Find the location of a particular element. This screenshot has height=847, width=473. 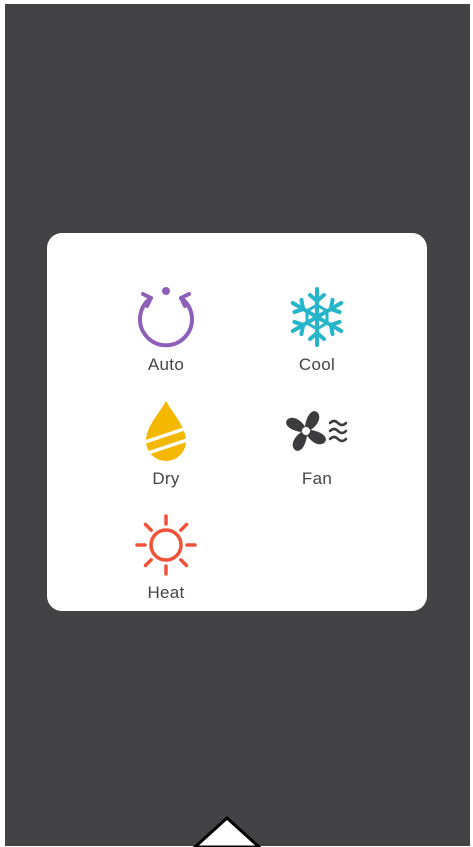

auto-cycle-icon is located at coordinates (166, 317).